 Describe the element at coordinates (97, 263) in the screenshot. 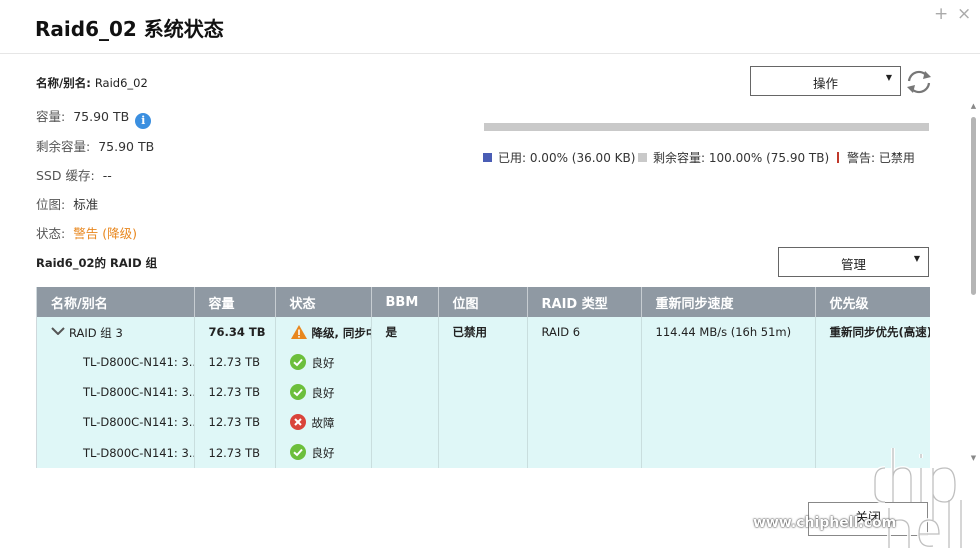

I see `raid-group-title: Raid6_02的 RAID 组` at that location.